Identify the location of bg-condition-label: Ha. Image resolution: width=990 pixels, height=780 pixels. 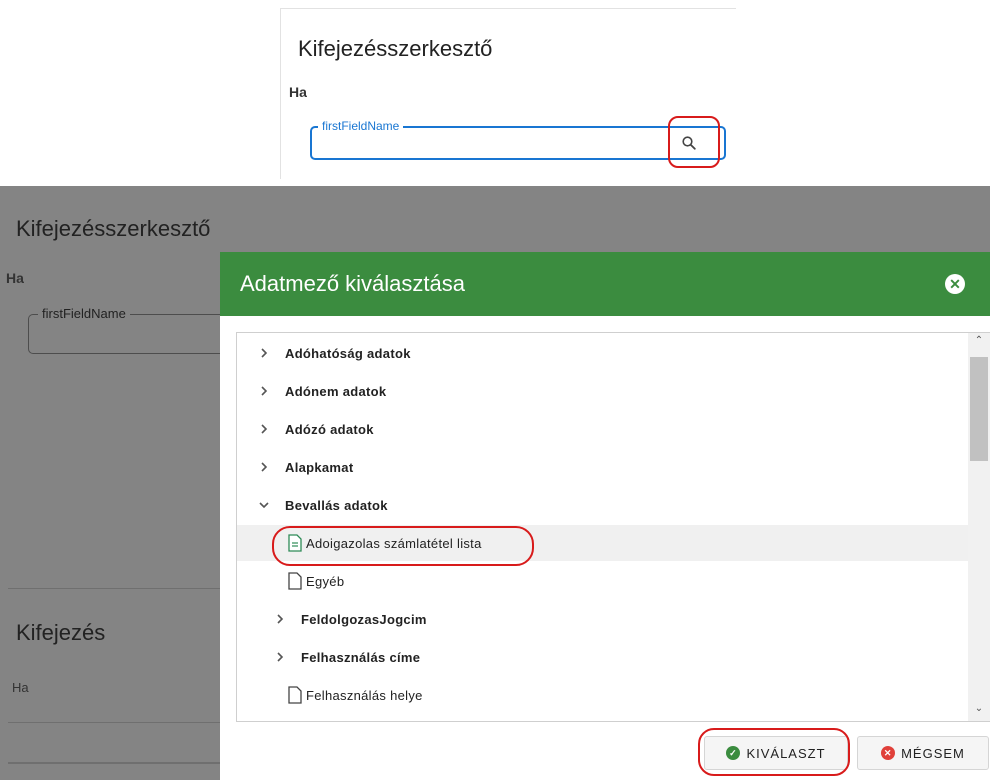
(15, 278).